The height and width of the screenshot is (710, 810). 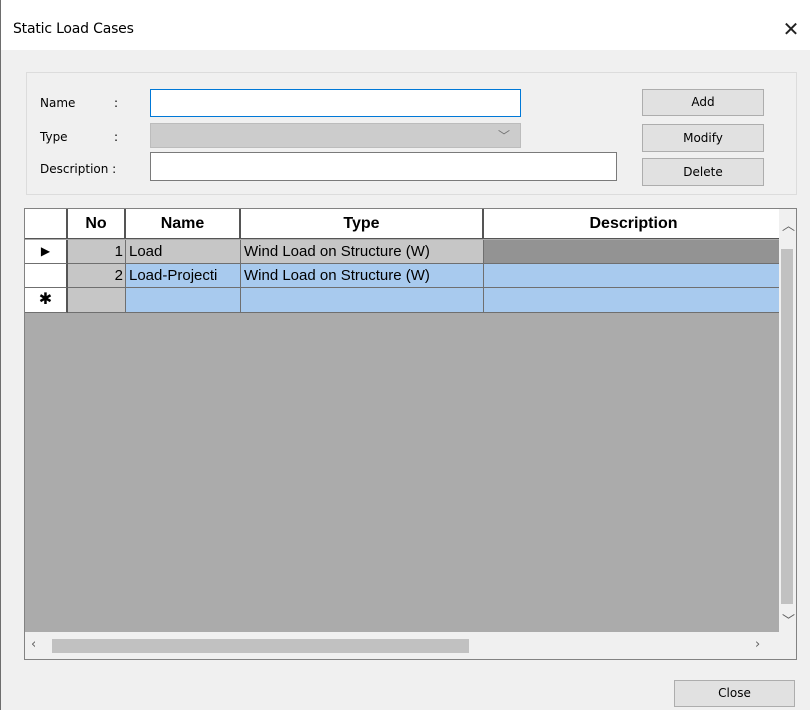 I want to click on description-input, so click(x=383, y=166).